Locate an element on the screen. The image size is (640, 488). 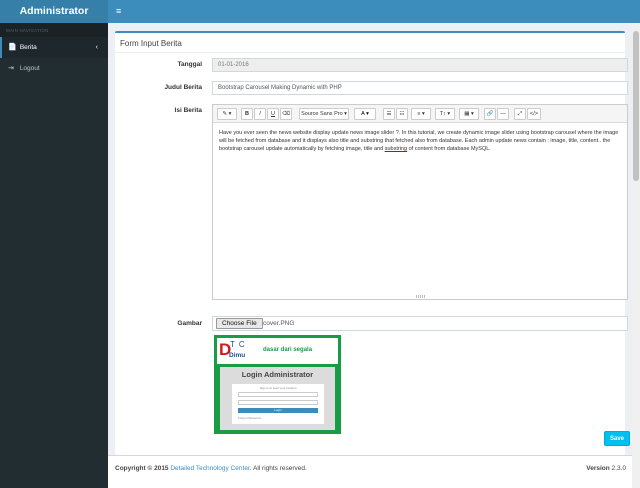
paragraph-align-dropdown: ≡ ▾ is located at coordinates (421, 114).